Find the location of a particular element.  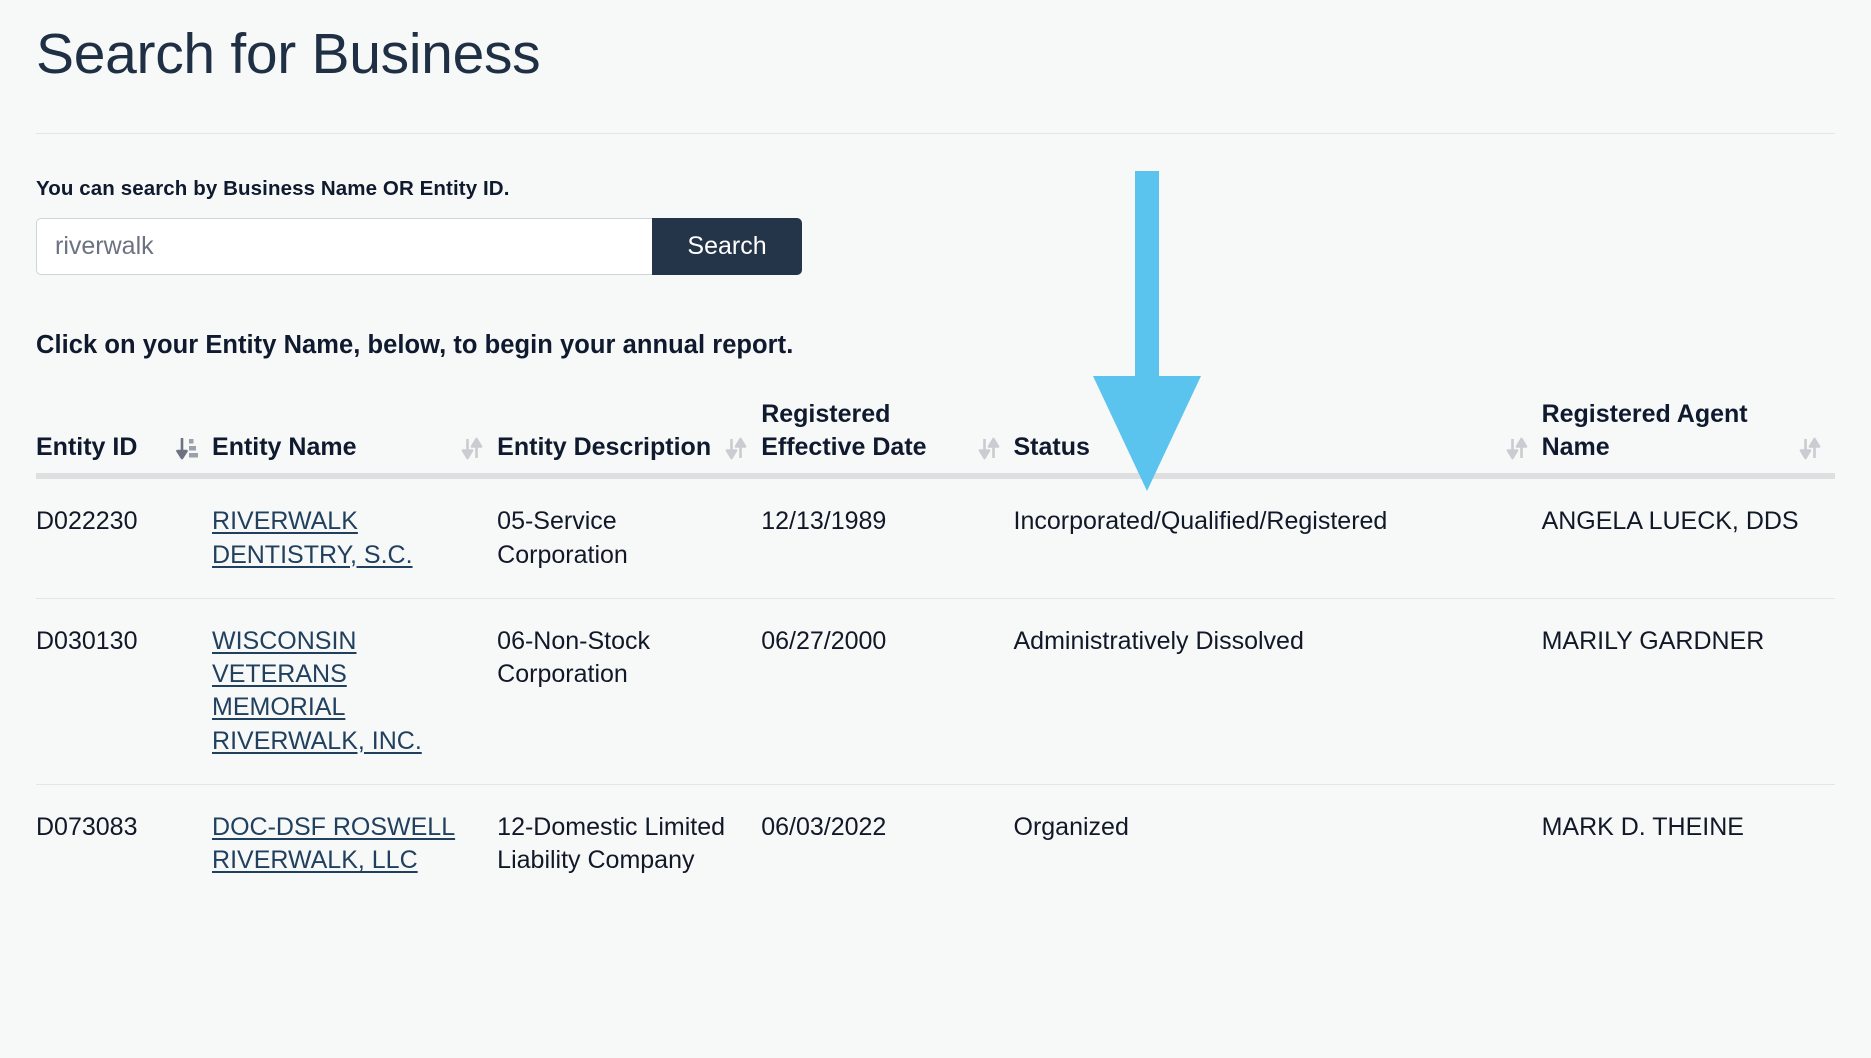

column-header-entity-id: Entity ID is located at coordinates (124, 438).